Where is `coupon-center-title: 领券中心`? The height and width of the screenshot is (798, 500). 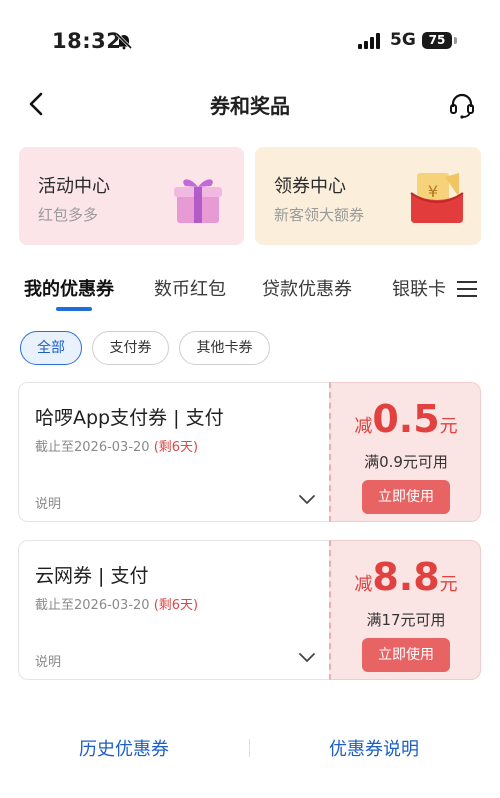
coupon-center-title: 领券中心 is located at coordinates (310, 186).